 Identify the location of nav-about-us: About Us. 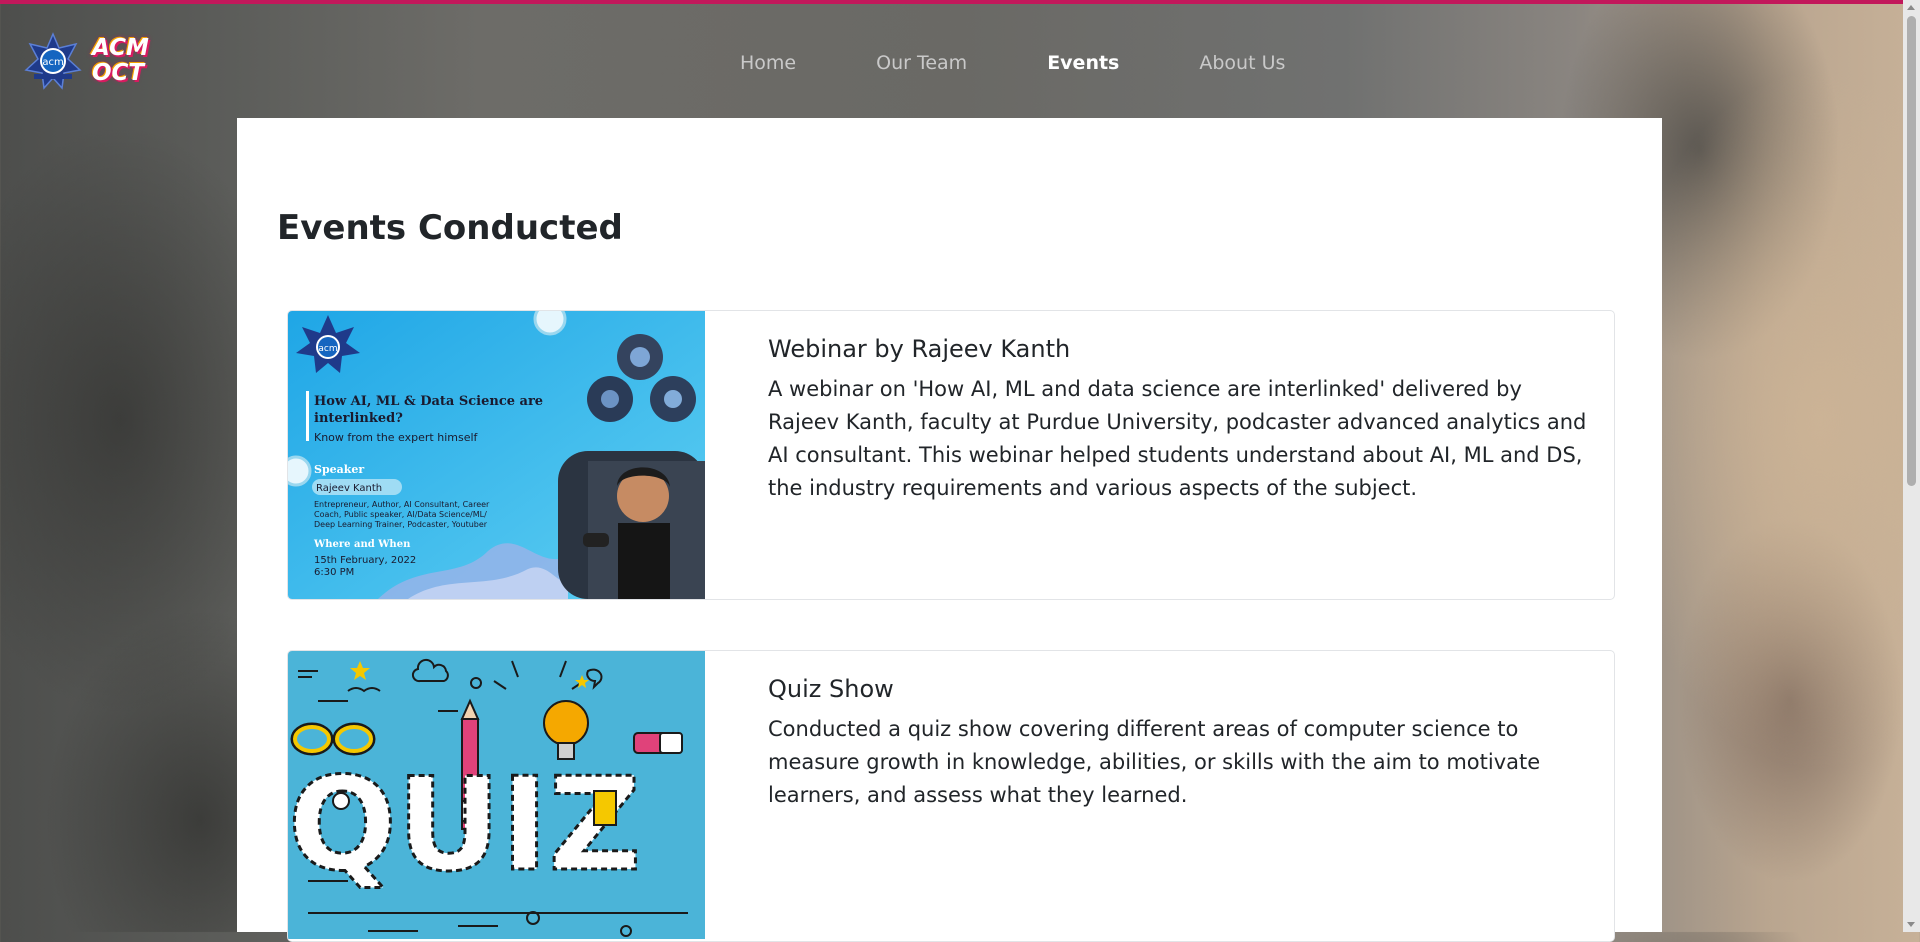
(1242, 63).